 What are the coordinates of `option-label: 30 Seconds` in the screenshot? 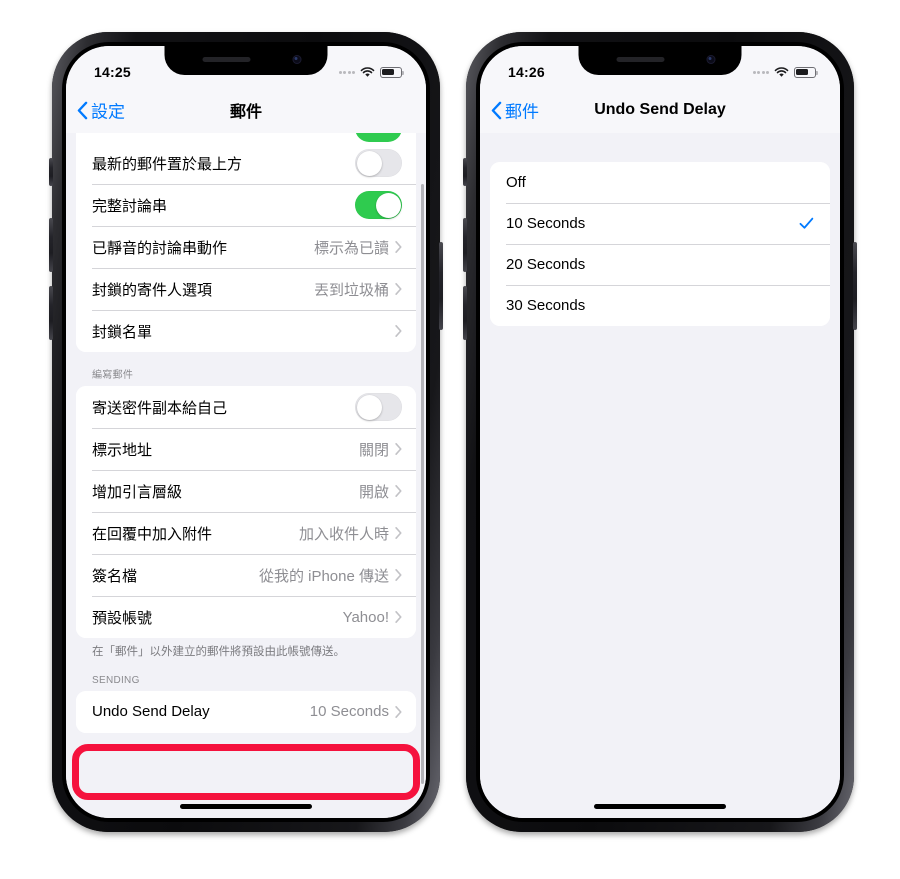 It's located at (546, 305).